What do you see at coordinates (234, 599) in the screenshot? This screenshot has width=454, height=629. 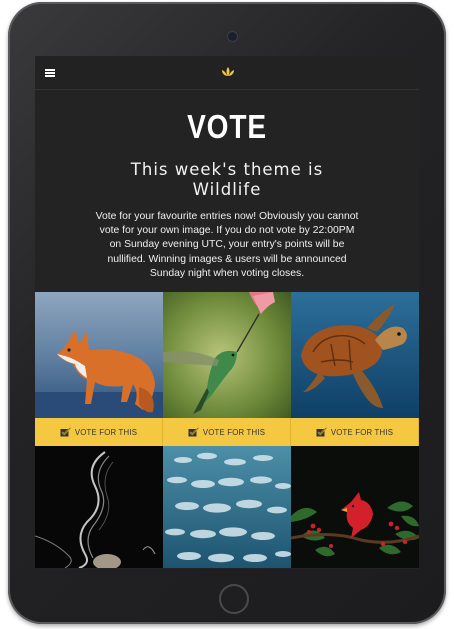 I see `home-button` at bounding box center [234, 599].